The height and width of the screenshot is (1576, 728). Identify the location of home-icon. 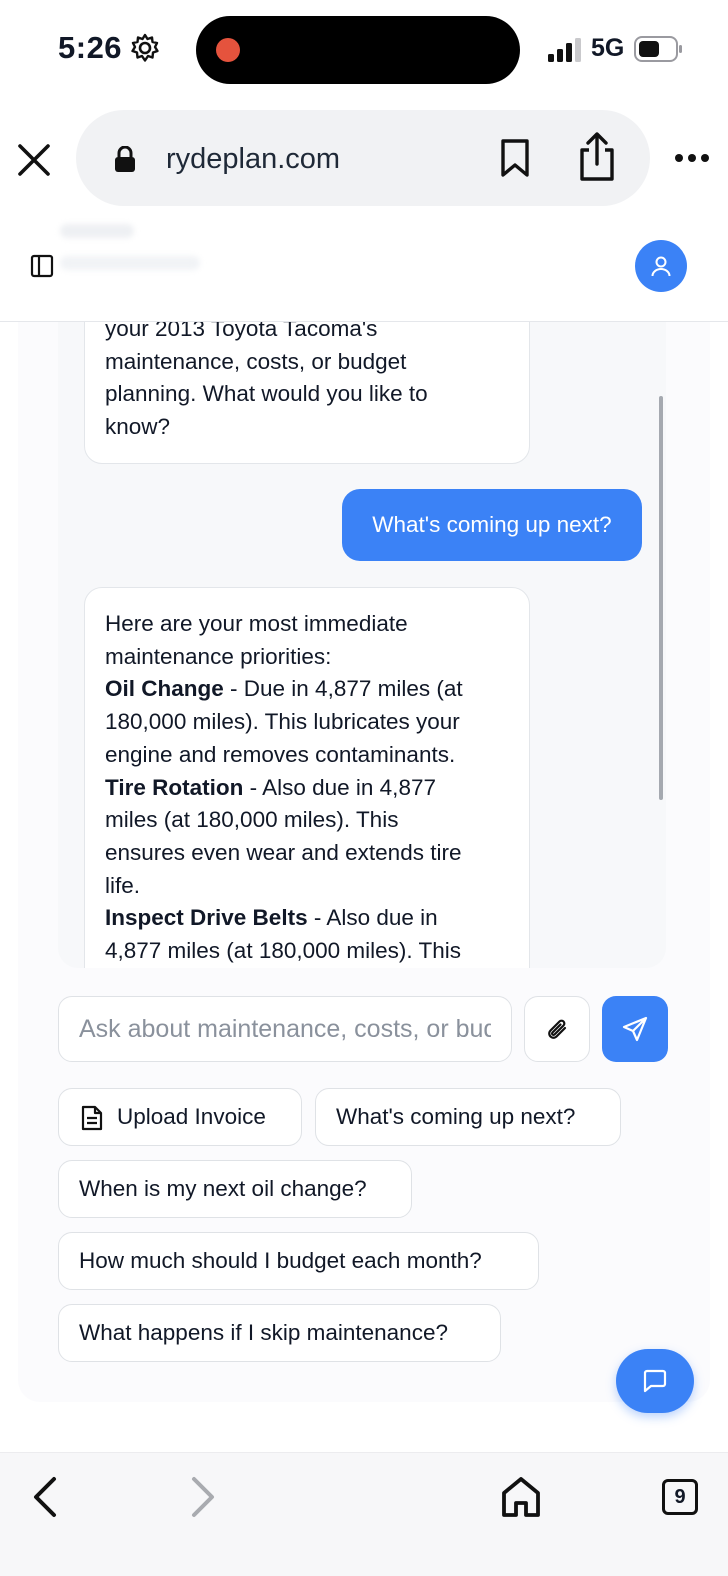
(521, 1497).